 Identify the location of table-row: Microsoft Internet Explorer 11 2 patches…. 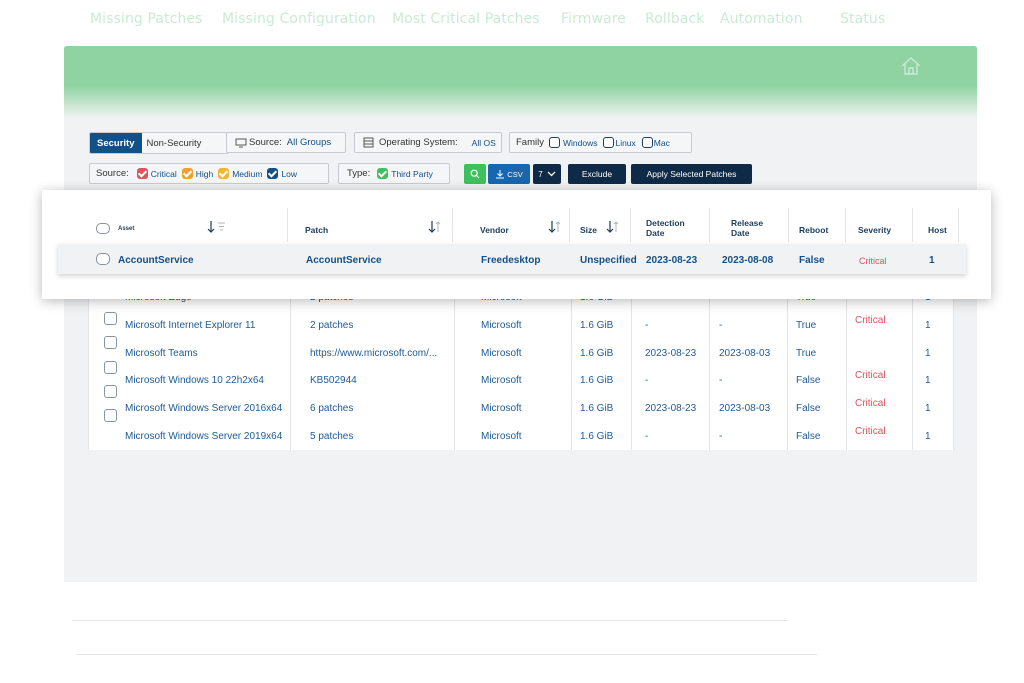
(521, 325).